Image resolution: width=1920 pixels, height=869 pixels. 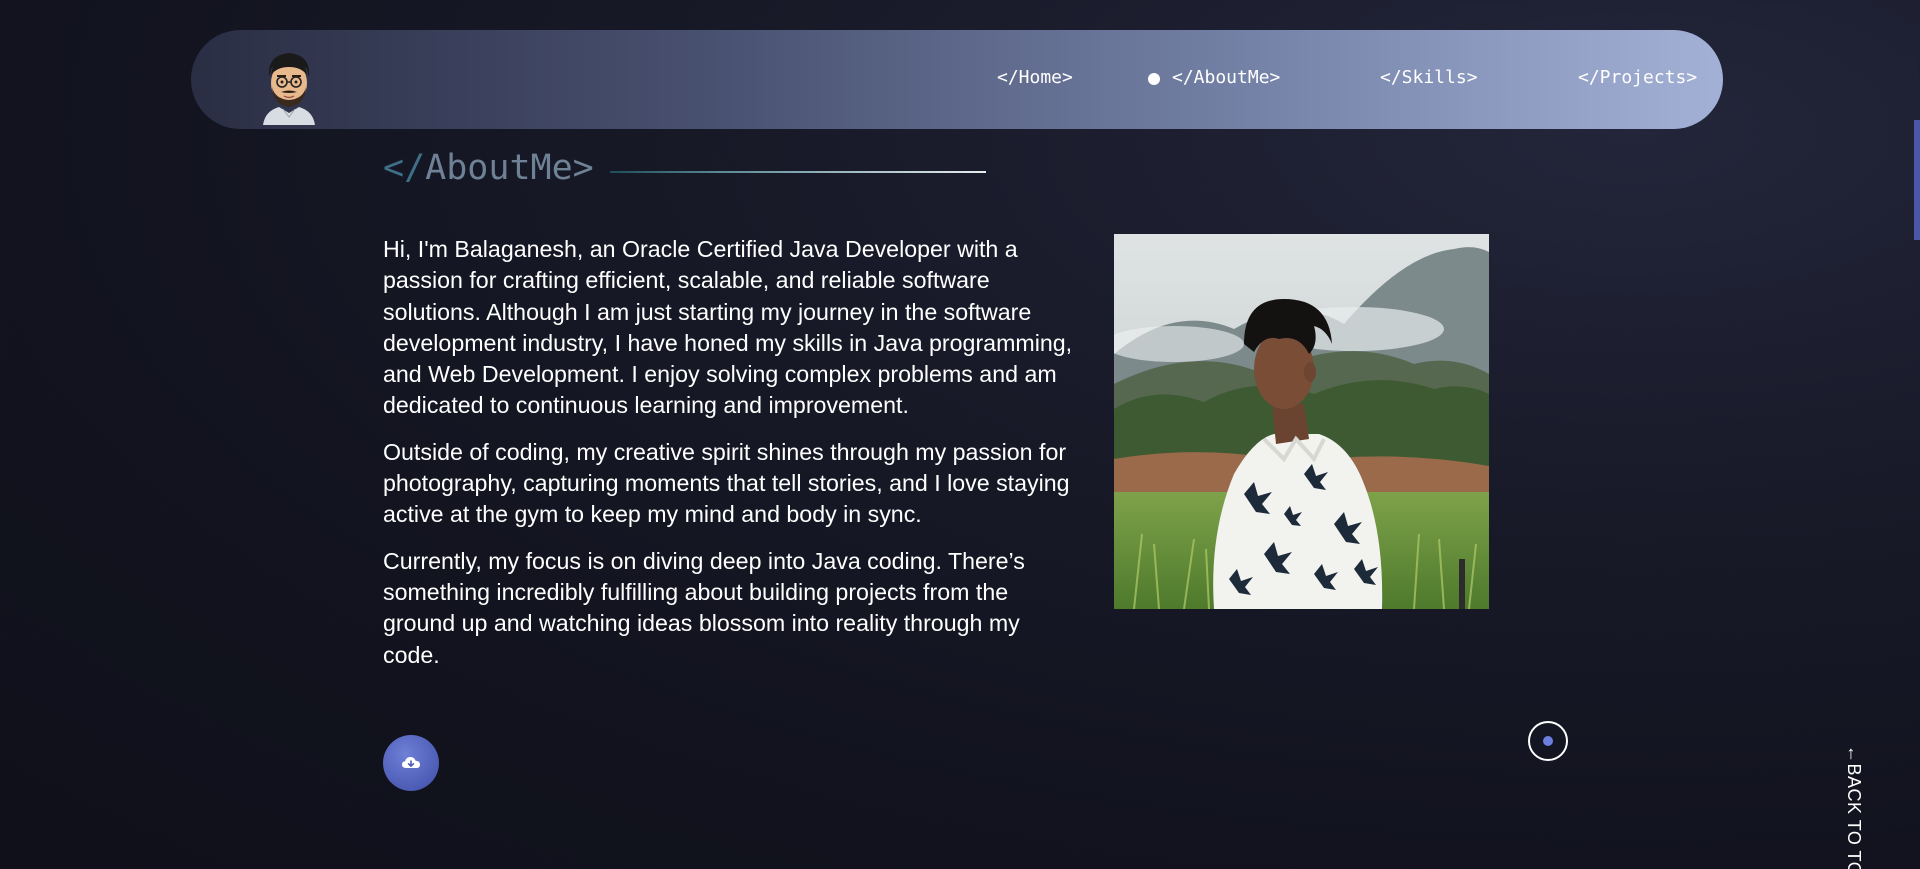 I want to click on section-title-underline, so click(x=798, y=172).